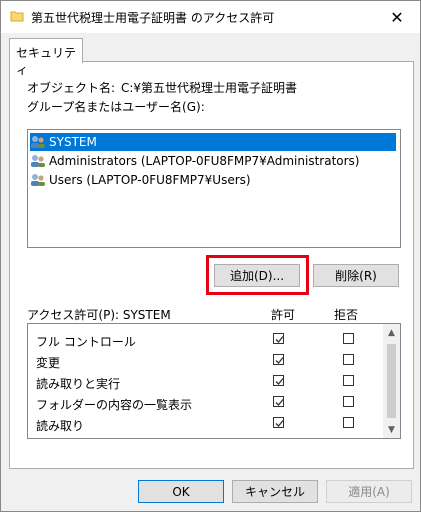 This screenshot has width=421, height=512. Describe the element at coordinates (71, 88) in the screenshot. I see `object-name-label: オブジェクト名:` at that location.